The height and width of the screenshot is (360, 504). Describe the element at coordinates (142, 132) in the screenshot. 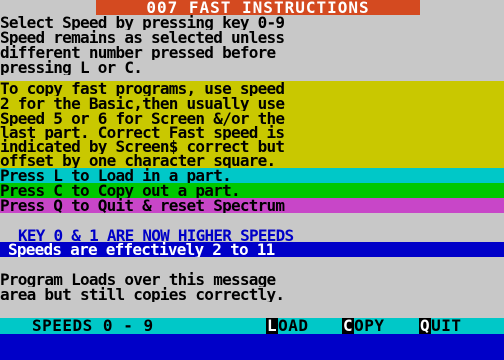

I see `copy-line-4: last part. Correct Fast speed is` at that location.